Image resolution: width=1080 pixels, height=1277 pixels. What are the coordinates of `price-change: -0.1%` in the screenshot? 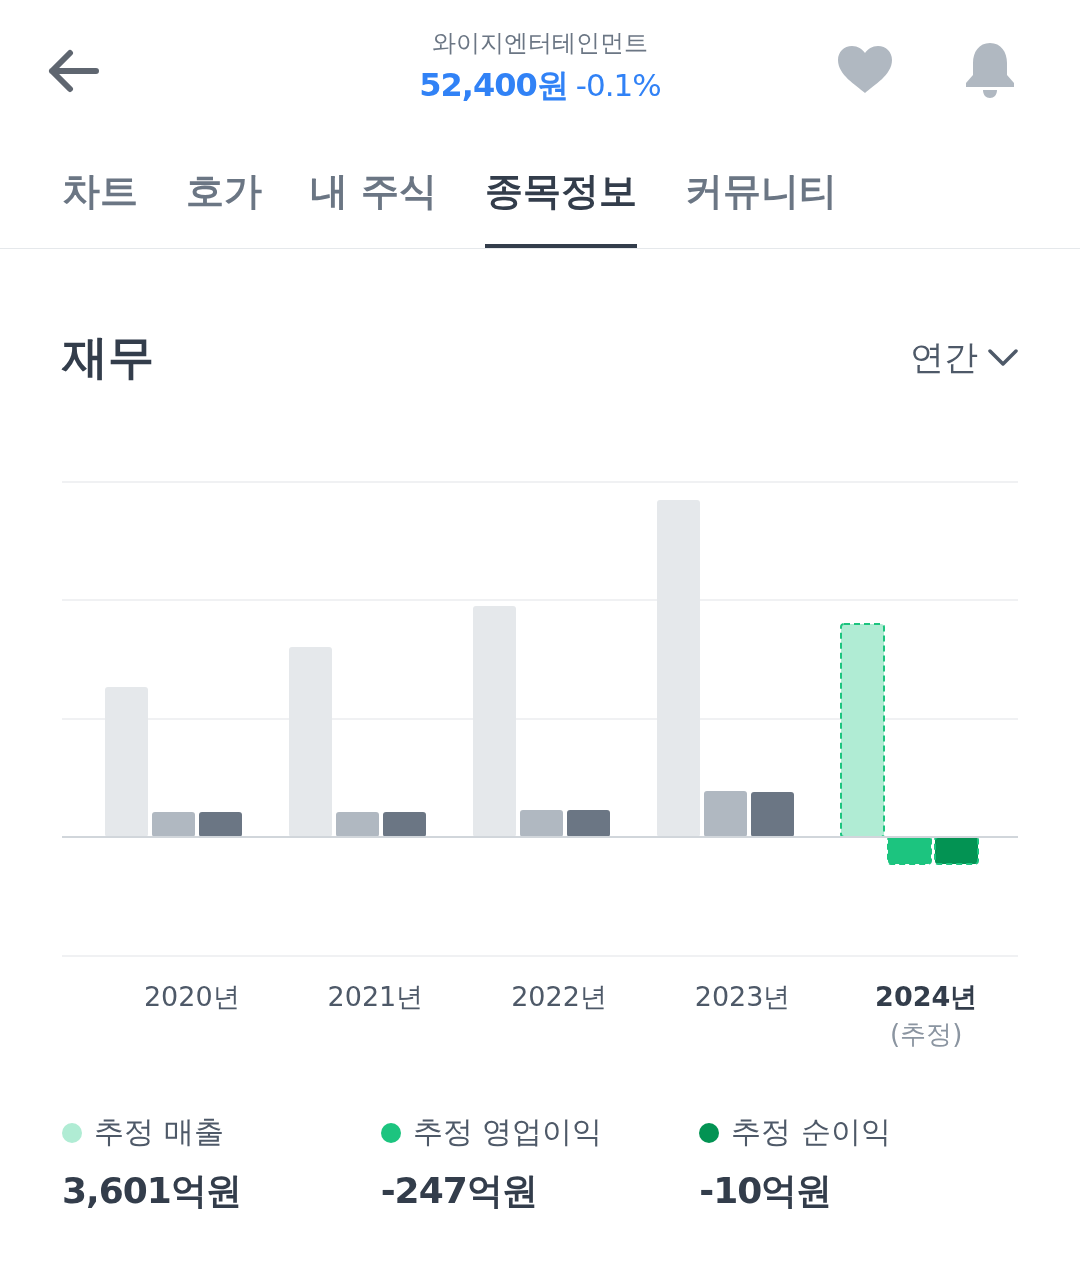 It's located at (618, 85).